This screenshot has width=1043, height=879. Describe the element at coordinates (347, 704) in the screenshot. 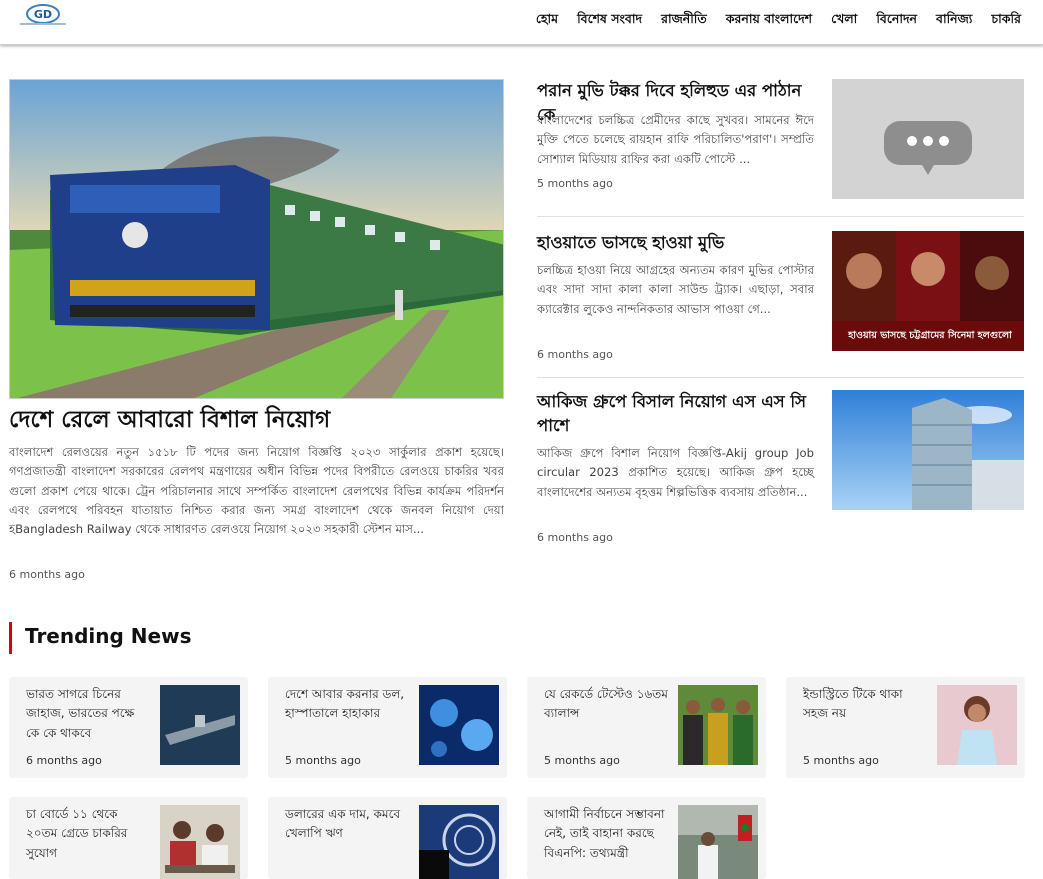

I see `trending-card-title: দেশে আবার করনার ডল, হাস্পাতালে হাহাকার` at that location.